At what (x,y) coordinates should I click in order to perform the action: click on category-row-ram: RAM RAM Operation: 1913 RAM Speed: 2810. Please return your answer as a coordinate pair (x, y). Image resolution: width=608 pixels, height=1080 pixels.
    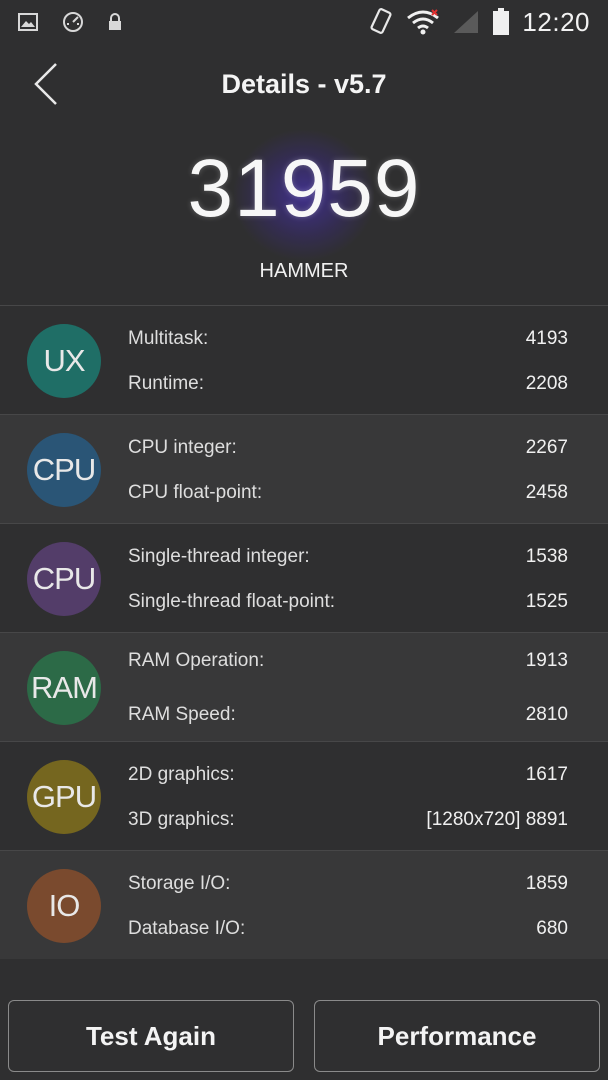
    Looking at the image, I should click on (304, 686).